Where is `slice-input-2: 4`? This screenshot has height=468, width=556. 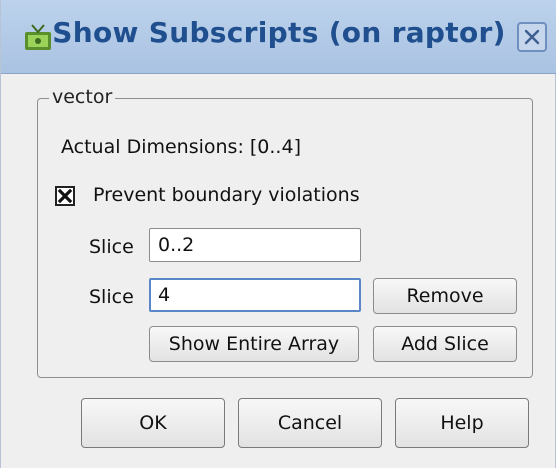 slice-input-2: 4 is located at coordinates (255, 295).